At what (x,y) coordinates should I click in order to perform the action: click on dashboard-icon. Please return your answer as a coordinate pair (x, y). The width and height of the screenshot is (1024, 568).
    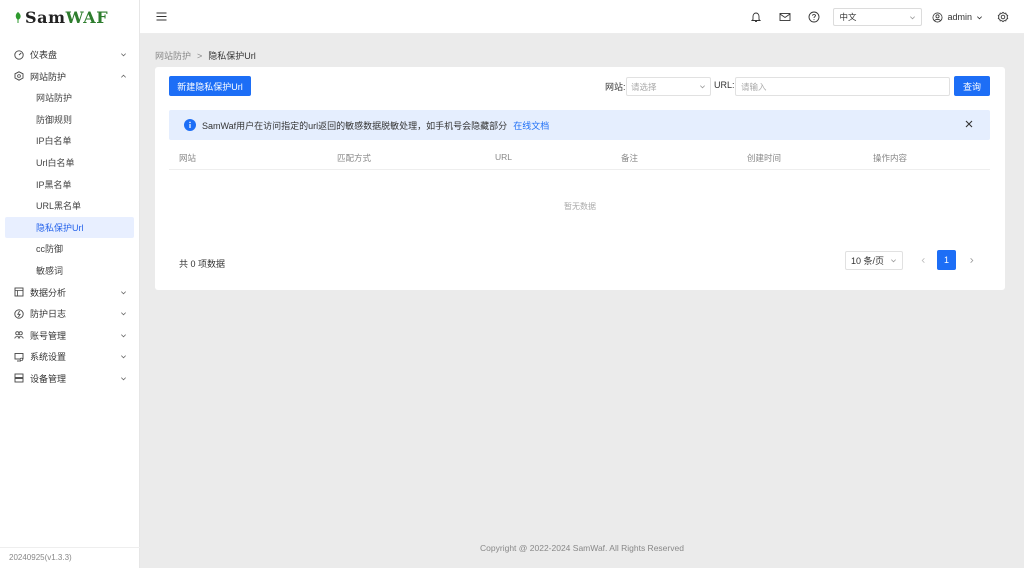
    Looking at the image, I should click on (19, 55).